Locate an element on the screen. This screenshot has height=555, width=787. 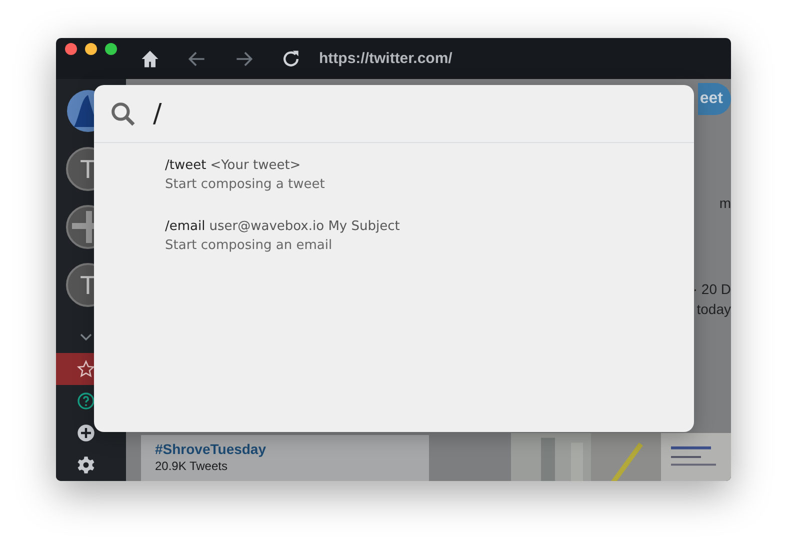
command-arguments: <Your tweet> is located at coordinates (255, 165).